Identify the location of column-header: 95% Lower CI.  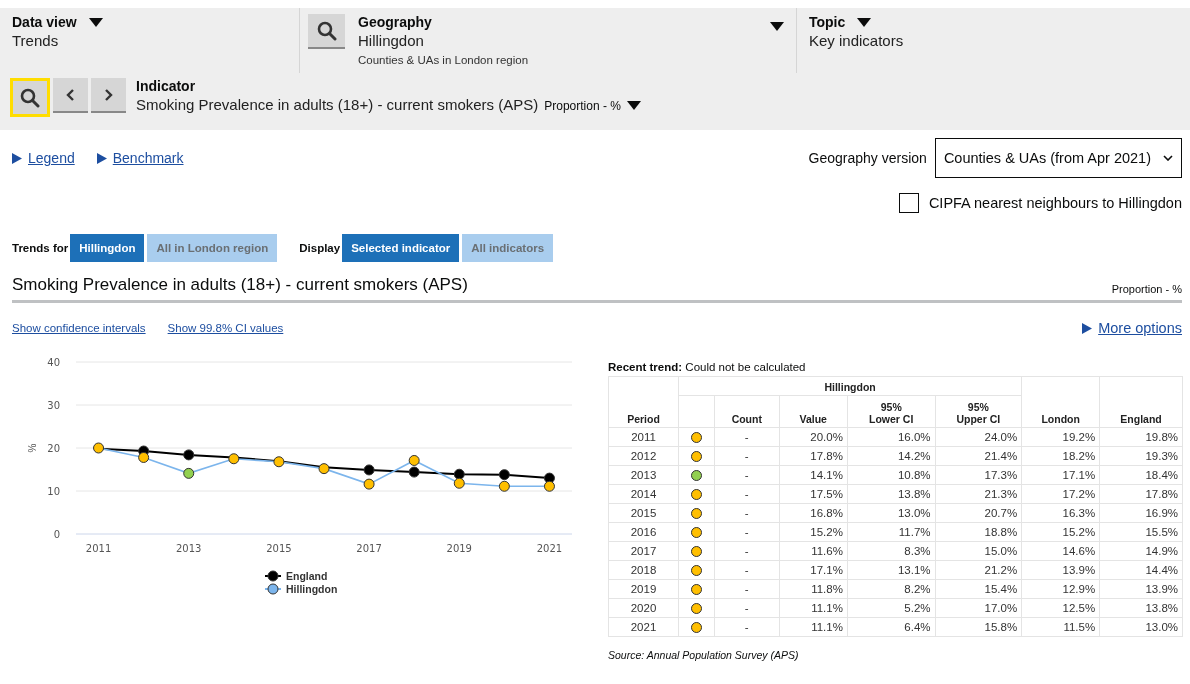
(891, 411).